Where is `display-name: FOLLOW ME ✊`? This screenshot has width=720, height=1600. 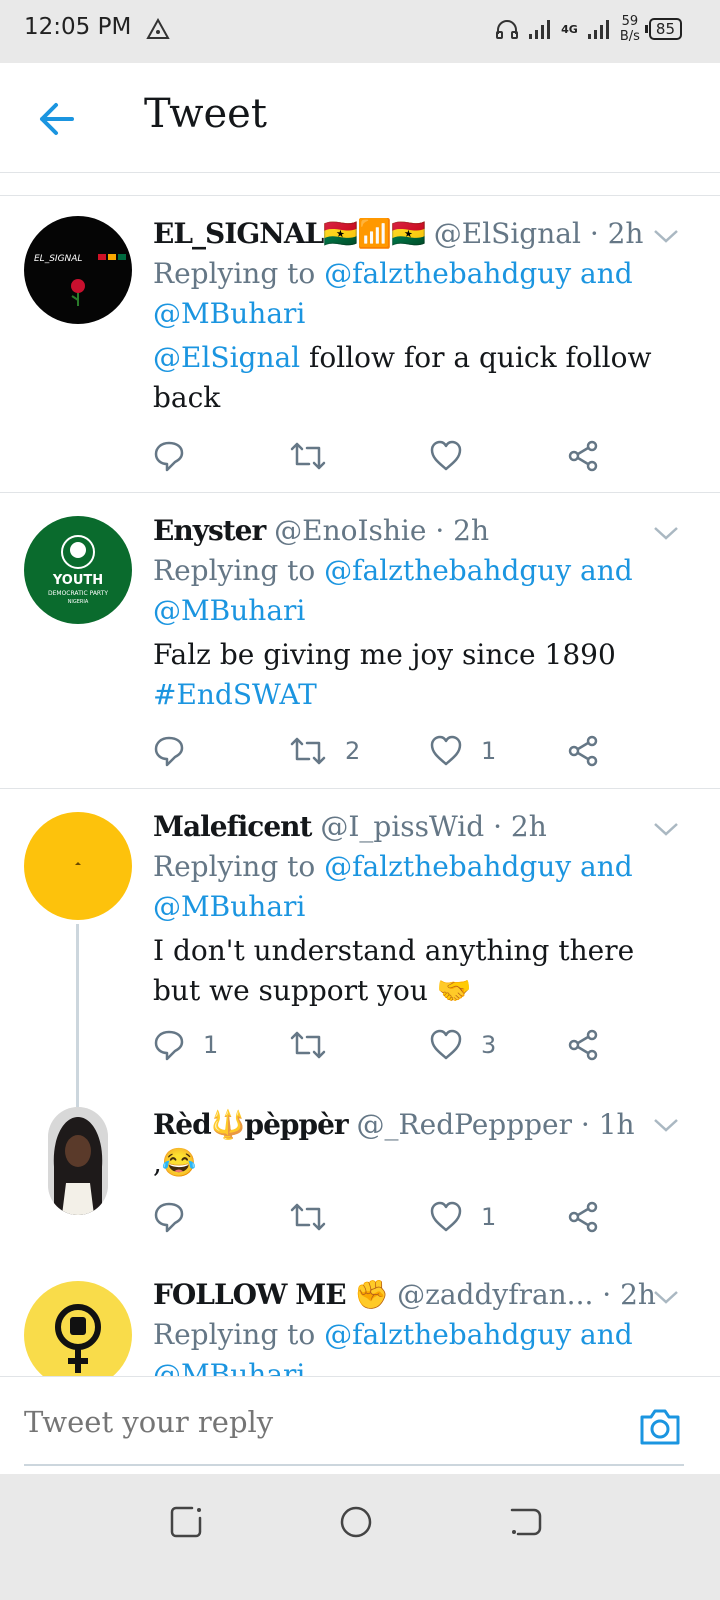 display-name: FOLLOW ME ✊ is located at coordinates (271, 1294).